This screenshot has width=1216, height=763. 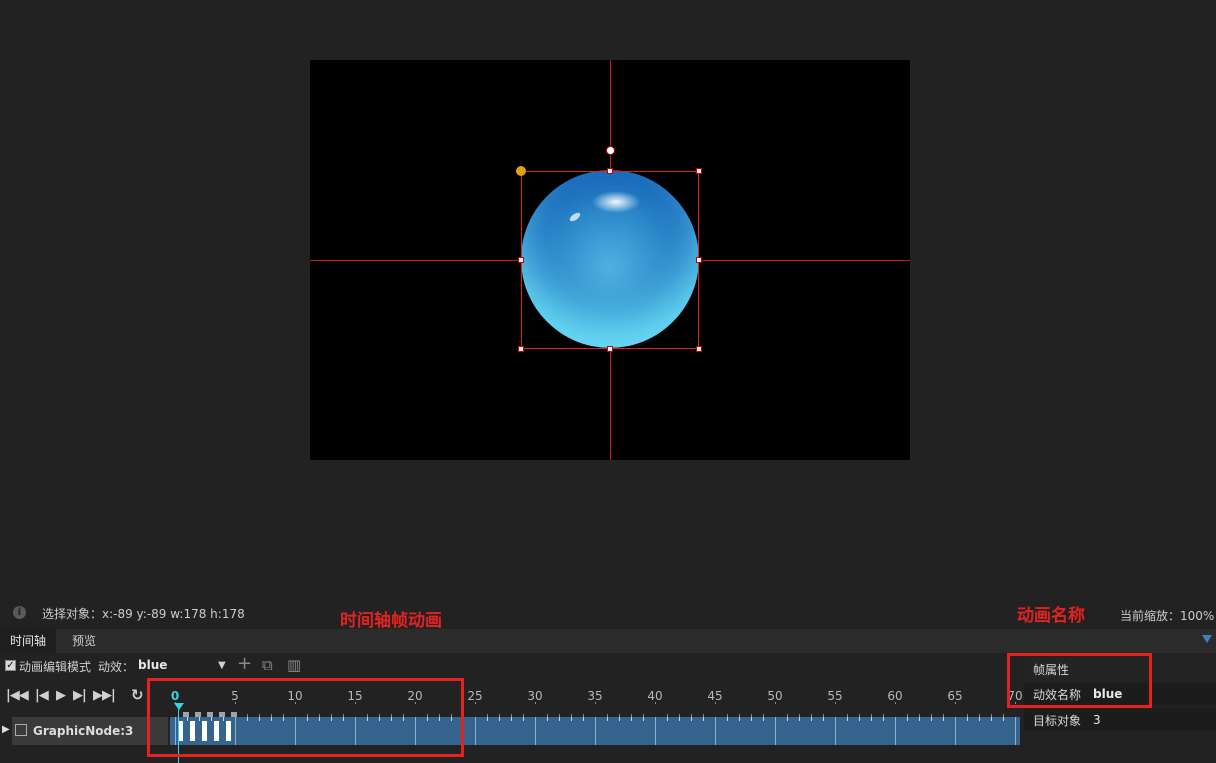 I want to click on track-name: GraphicNode:3, so click(x=83, y=731).